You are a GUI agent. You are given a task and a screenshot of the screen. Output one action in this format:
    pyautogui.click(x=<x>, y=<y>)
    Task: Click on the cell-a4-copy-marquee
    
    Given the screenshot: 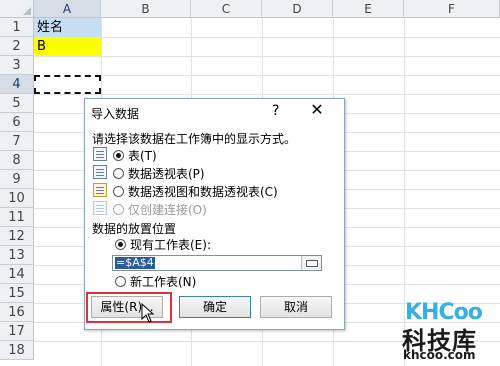 What is the action you would take?
    pyautogui.click(x=67, y=84)
    